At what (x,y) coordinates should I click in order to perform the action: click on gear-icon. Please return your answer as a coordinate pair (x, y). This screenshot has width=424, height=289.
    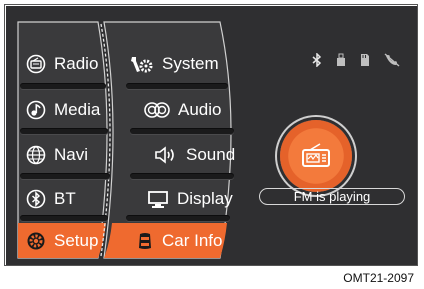
    Looking at the image, I should click on (36, 241).